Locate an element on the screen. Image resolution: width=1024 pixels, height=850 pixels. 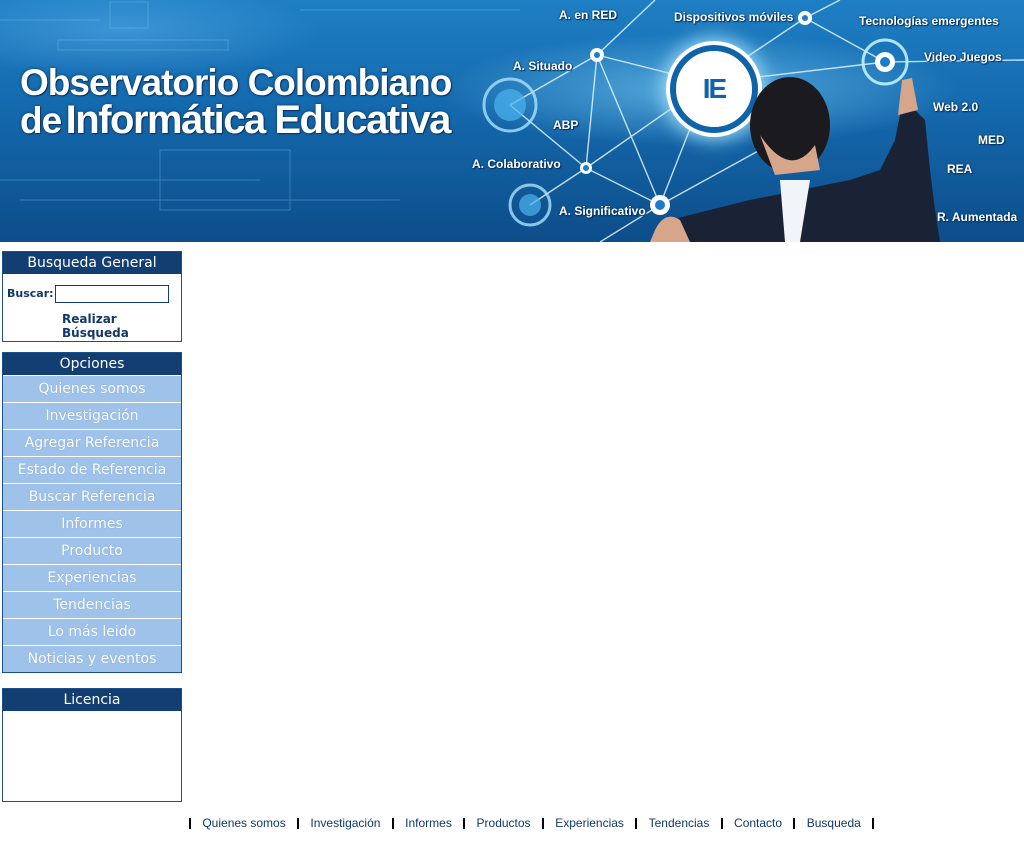
options-menu-title: Opciones is located at coordinates (92, 364).